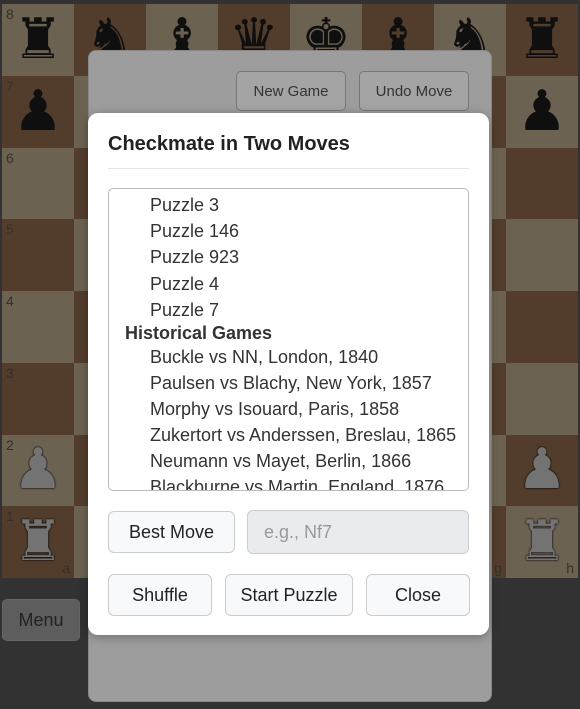 This screenshot has width=580, height=709. What do you see at coordinates (303, 435) in the screenshot?
I see `list-option: Zukertort vs Anderssen, Breslau, 1865` at bounding box center [303, 435].